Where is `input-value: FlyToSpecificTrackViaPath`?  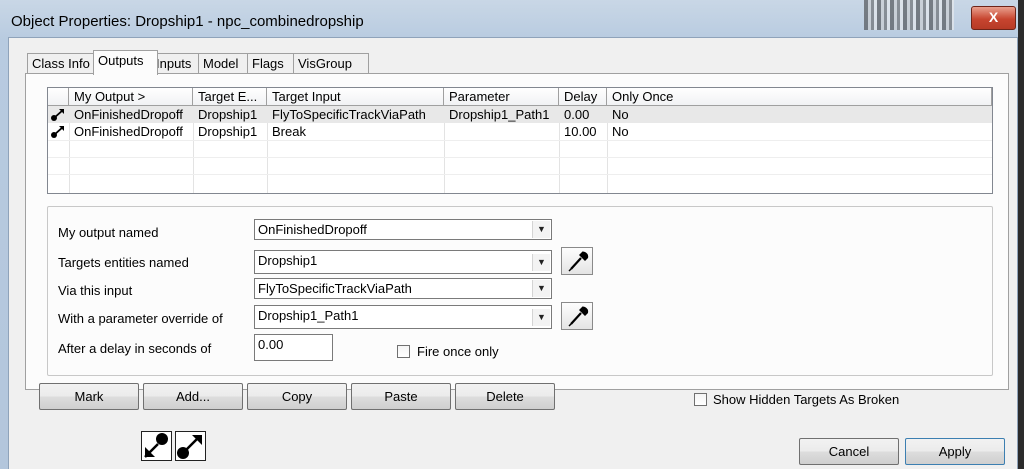
input-value: FlyToSpecificTrackViaPath is located at coordinates (335, 288).